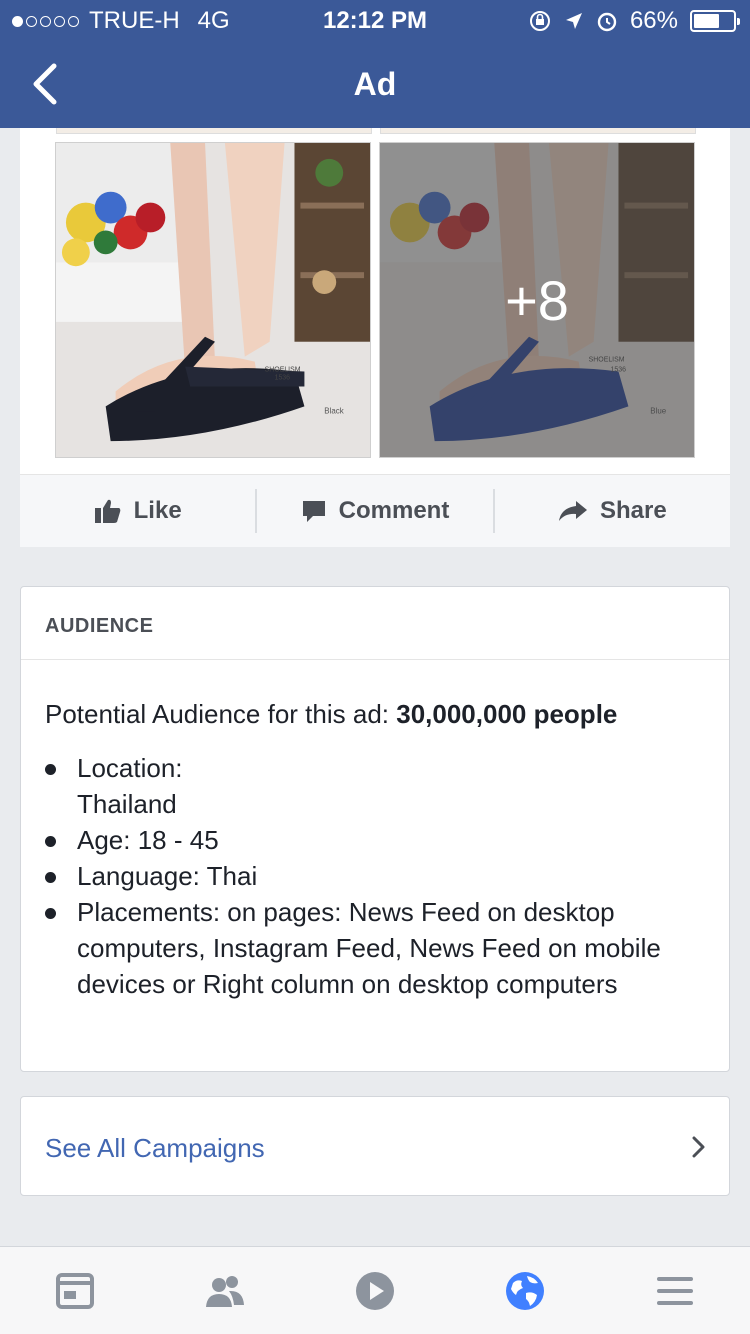 This screenshot has width=750, height=1334. Describe the element at coordinates (130, 768) in the screenshot. I see `location-label: Location:` at that location.